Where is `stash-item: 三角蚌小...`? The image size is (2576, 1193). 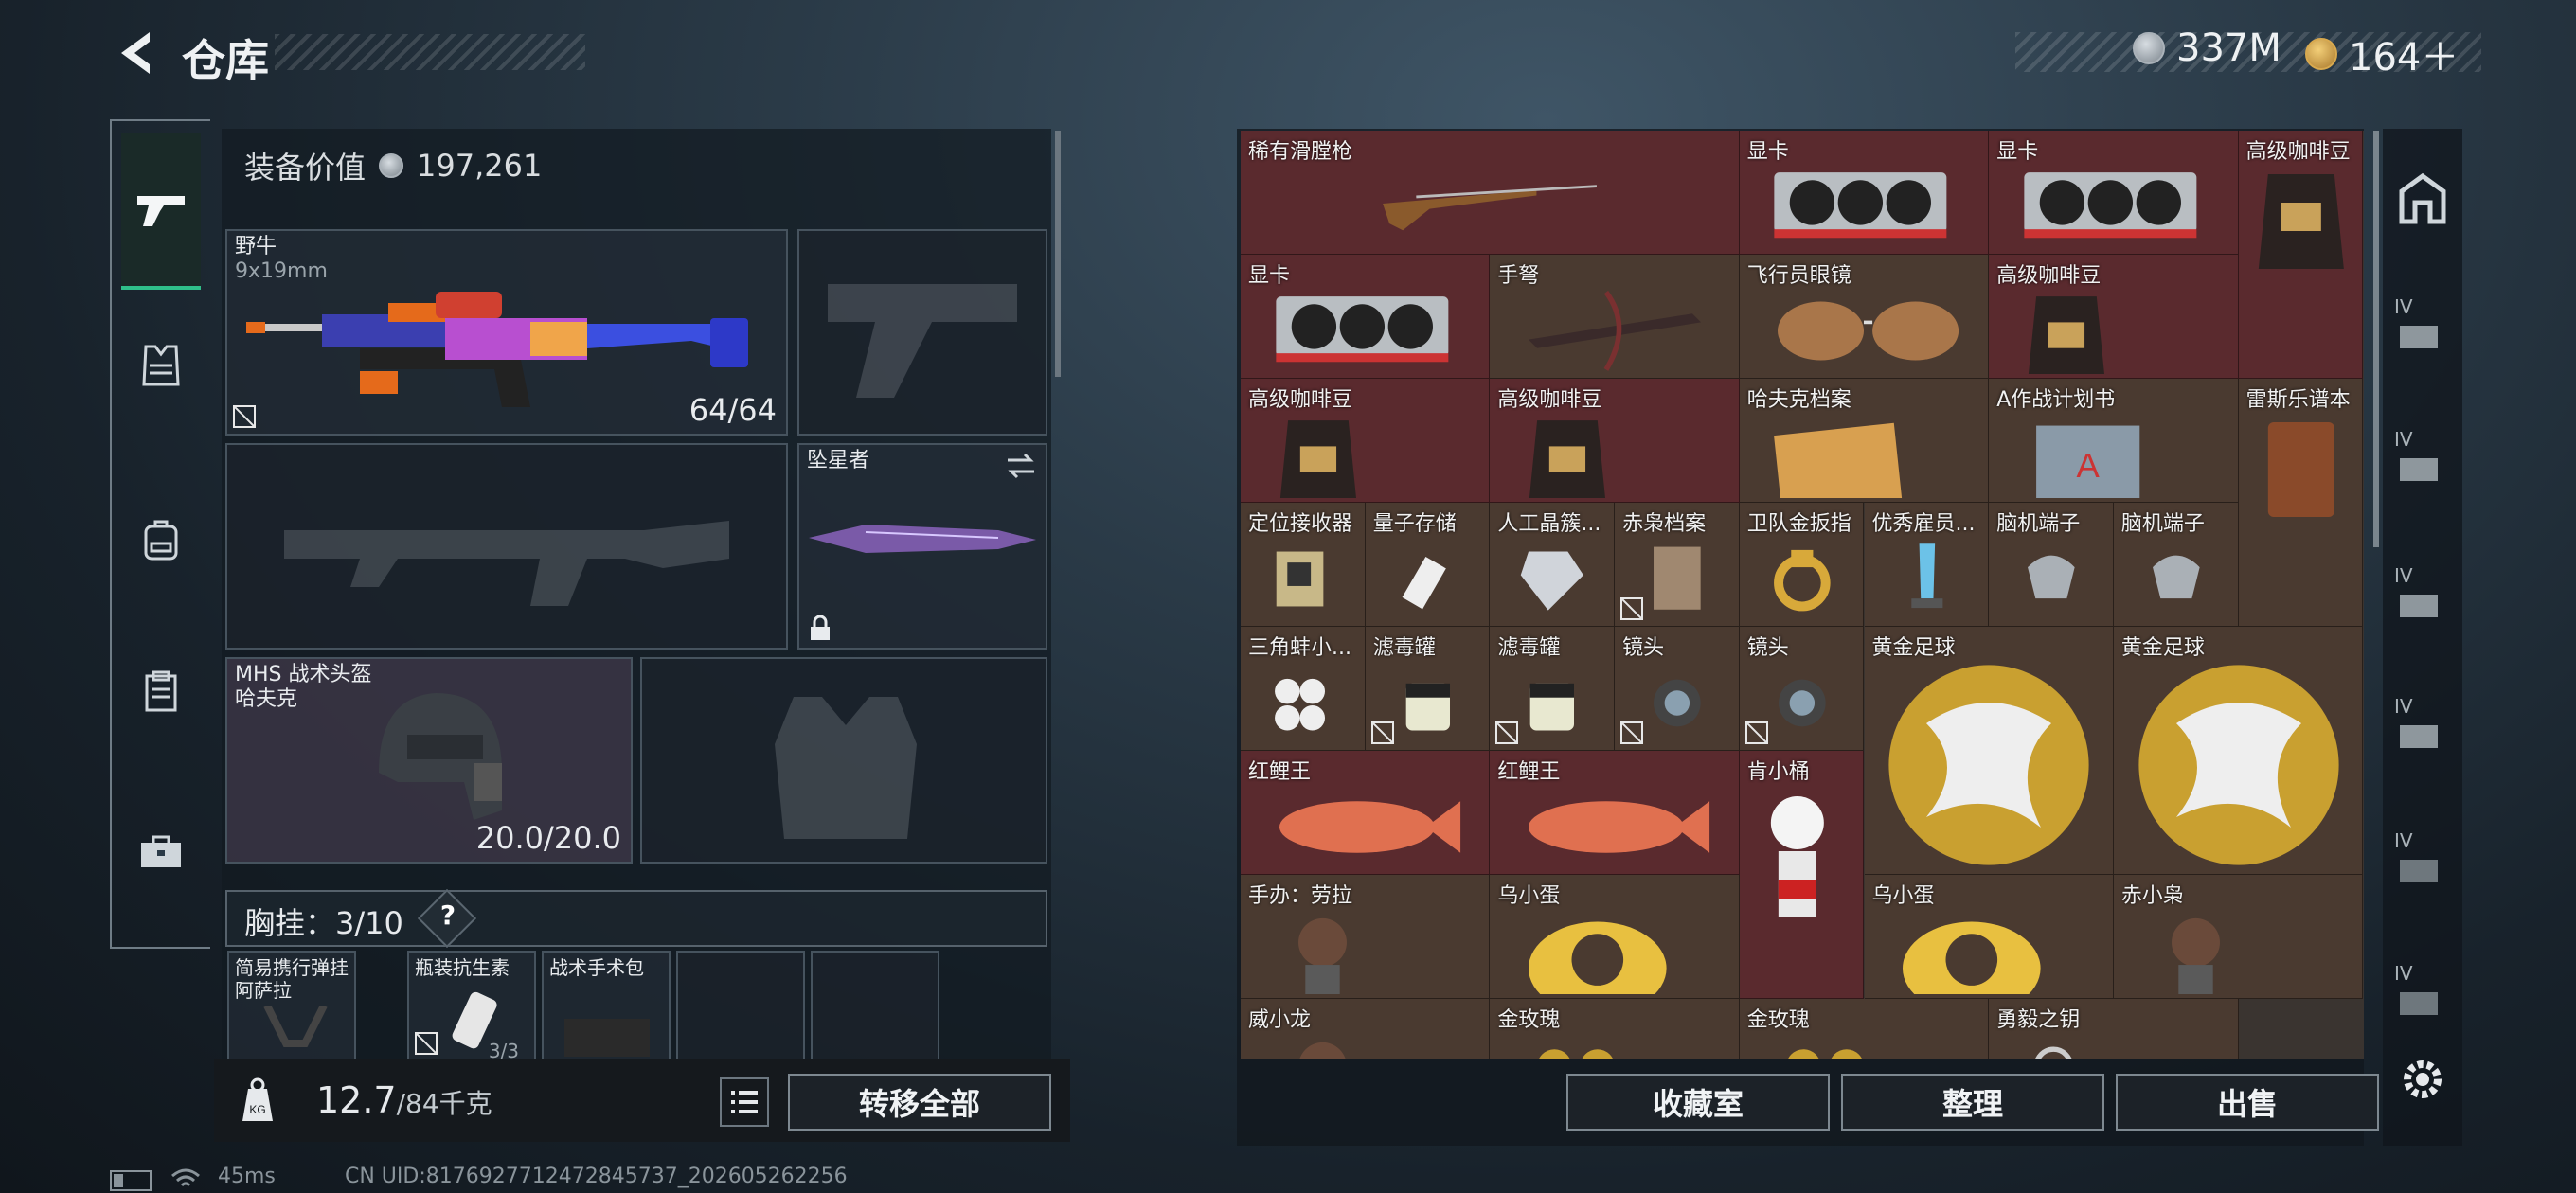 stash-item: 三角蚌小... is located at coordinates (1303, 689).